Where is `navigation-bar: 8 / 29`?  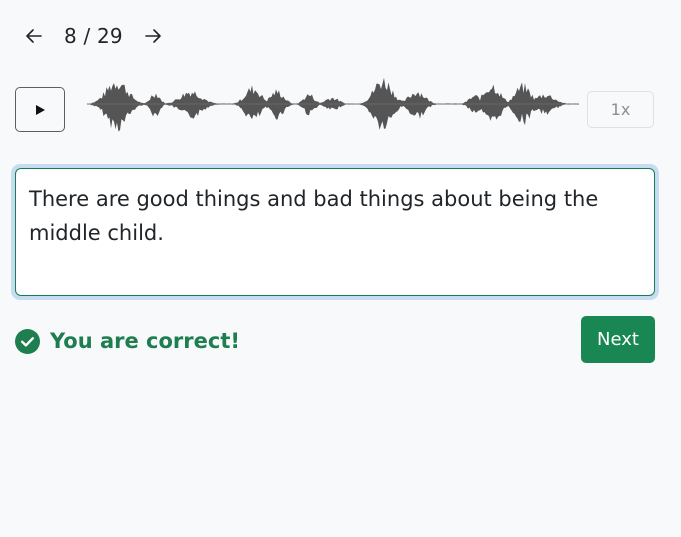
navigation-bar: 8 / 29 is located at coordinates (93, 36).